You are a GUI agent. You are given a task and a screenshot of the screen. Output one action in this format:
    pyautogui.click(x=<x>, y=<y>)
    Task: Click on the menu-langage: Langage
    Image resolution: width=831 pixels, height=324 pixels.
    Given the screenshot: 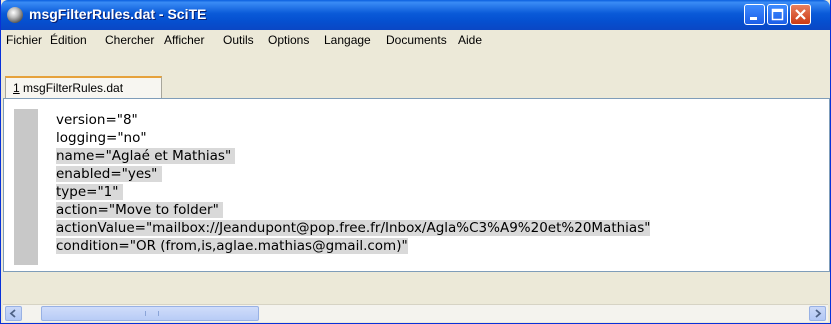 What is the action you would take?
    pyautogui.click(x=347, y=40)
    